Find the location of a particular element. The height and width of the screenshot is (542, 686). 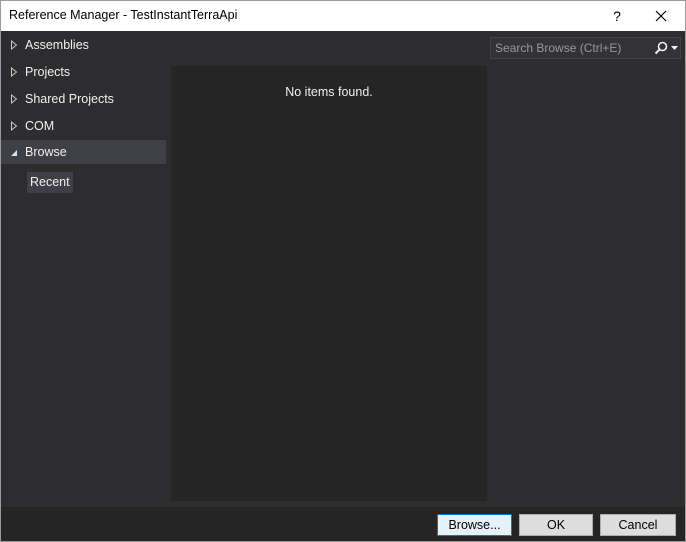

tree-item-label: Shared Projects is located at coordinates (69, 99).